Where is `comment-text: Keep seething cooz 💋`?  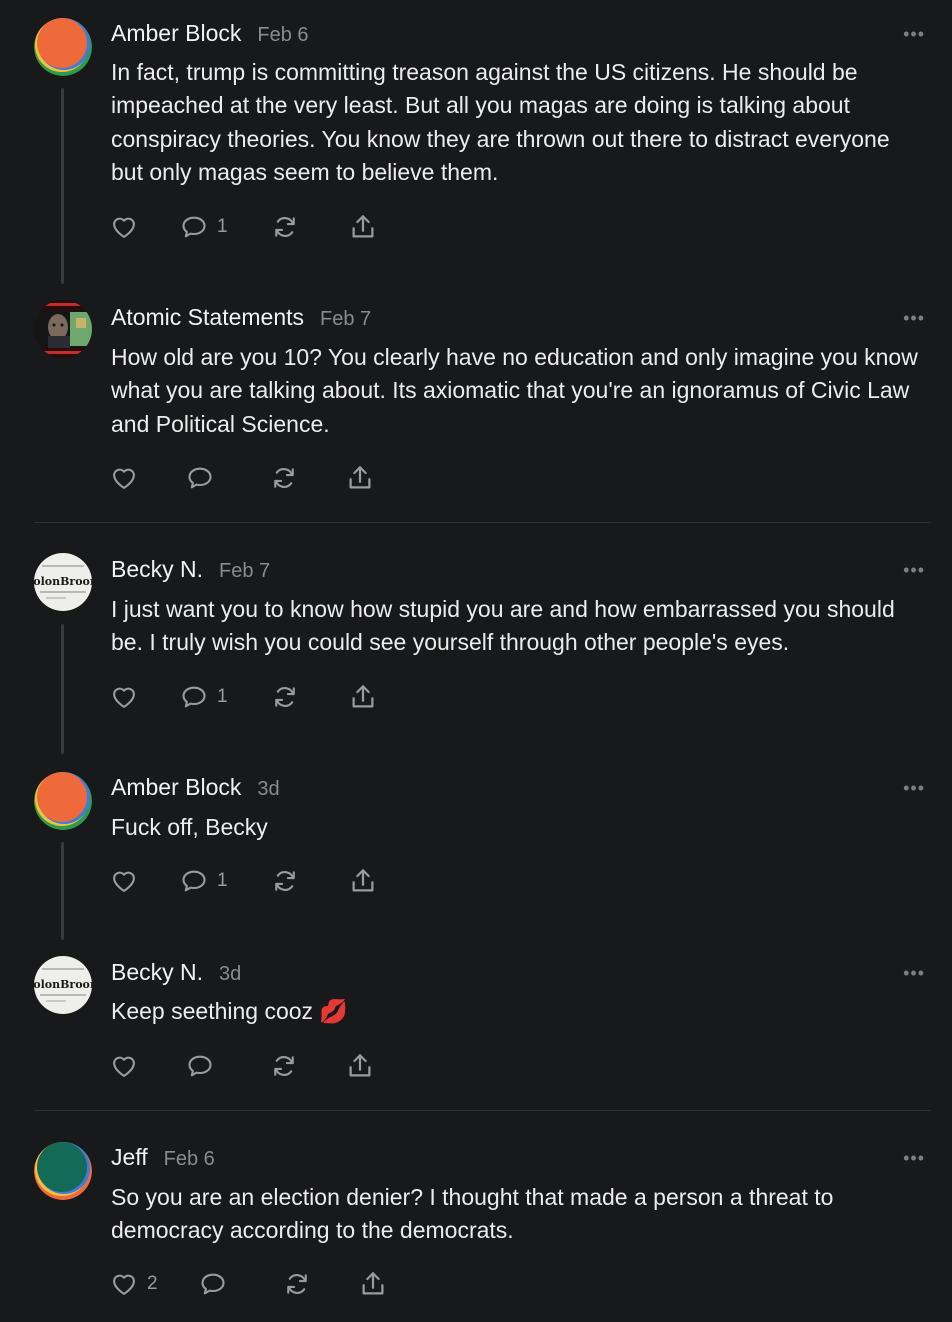
comment-text: Keep seething cooz 💋 is located at coordinates (230, 1011).